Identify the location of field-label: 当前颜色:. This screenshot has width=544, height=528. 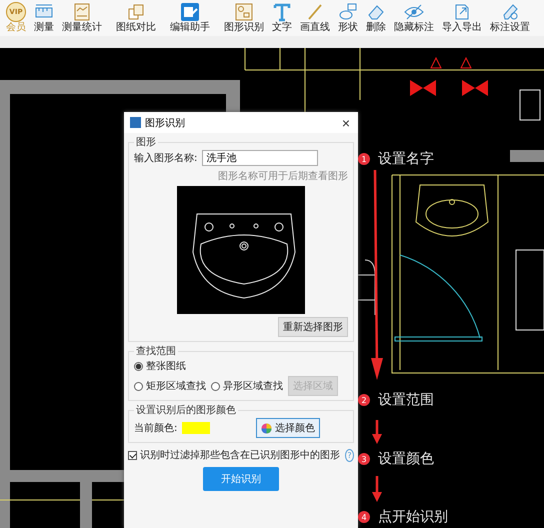
(156, 428).